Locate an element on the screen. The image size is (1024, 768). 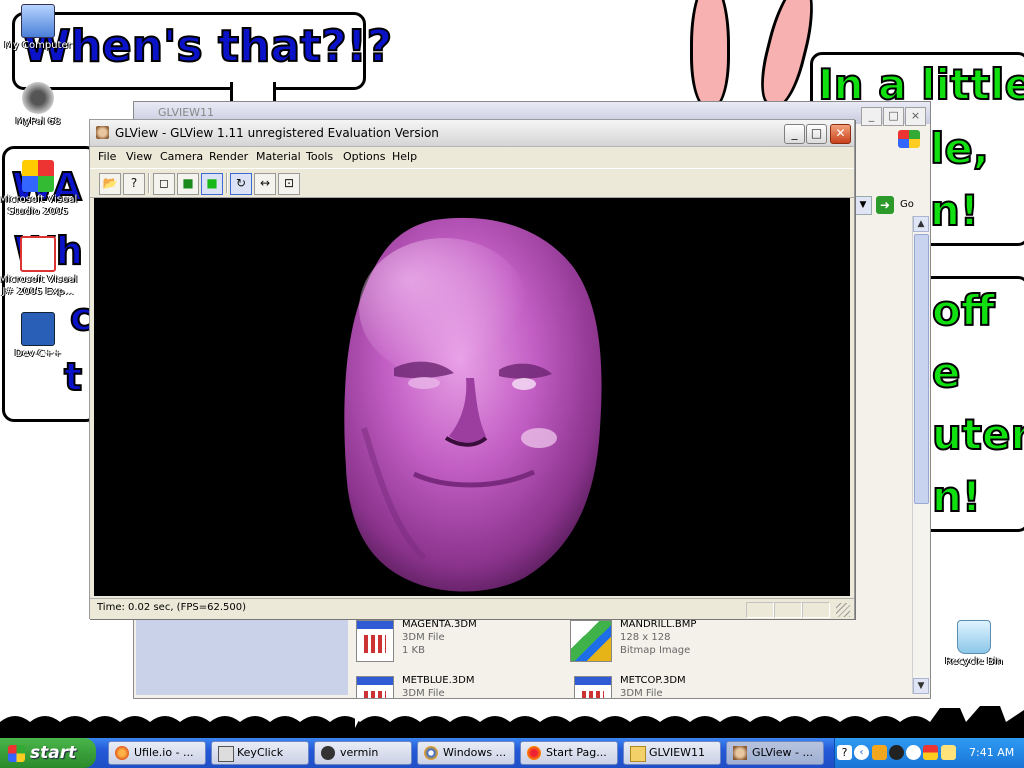
file-name: METBLUE.3DM is located at coordinates (438, 680).